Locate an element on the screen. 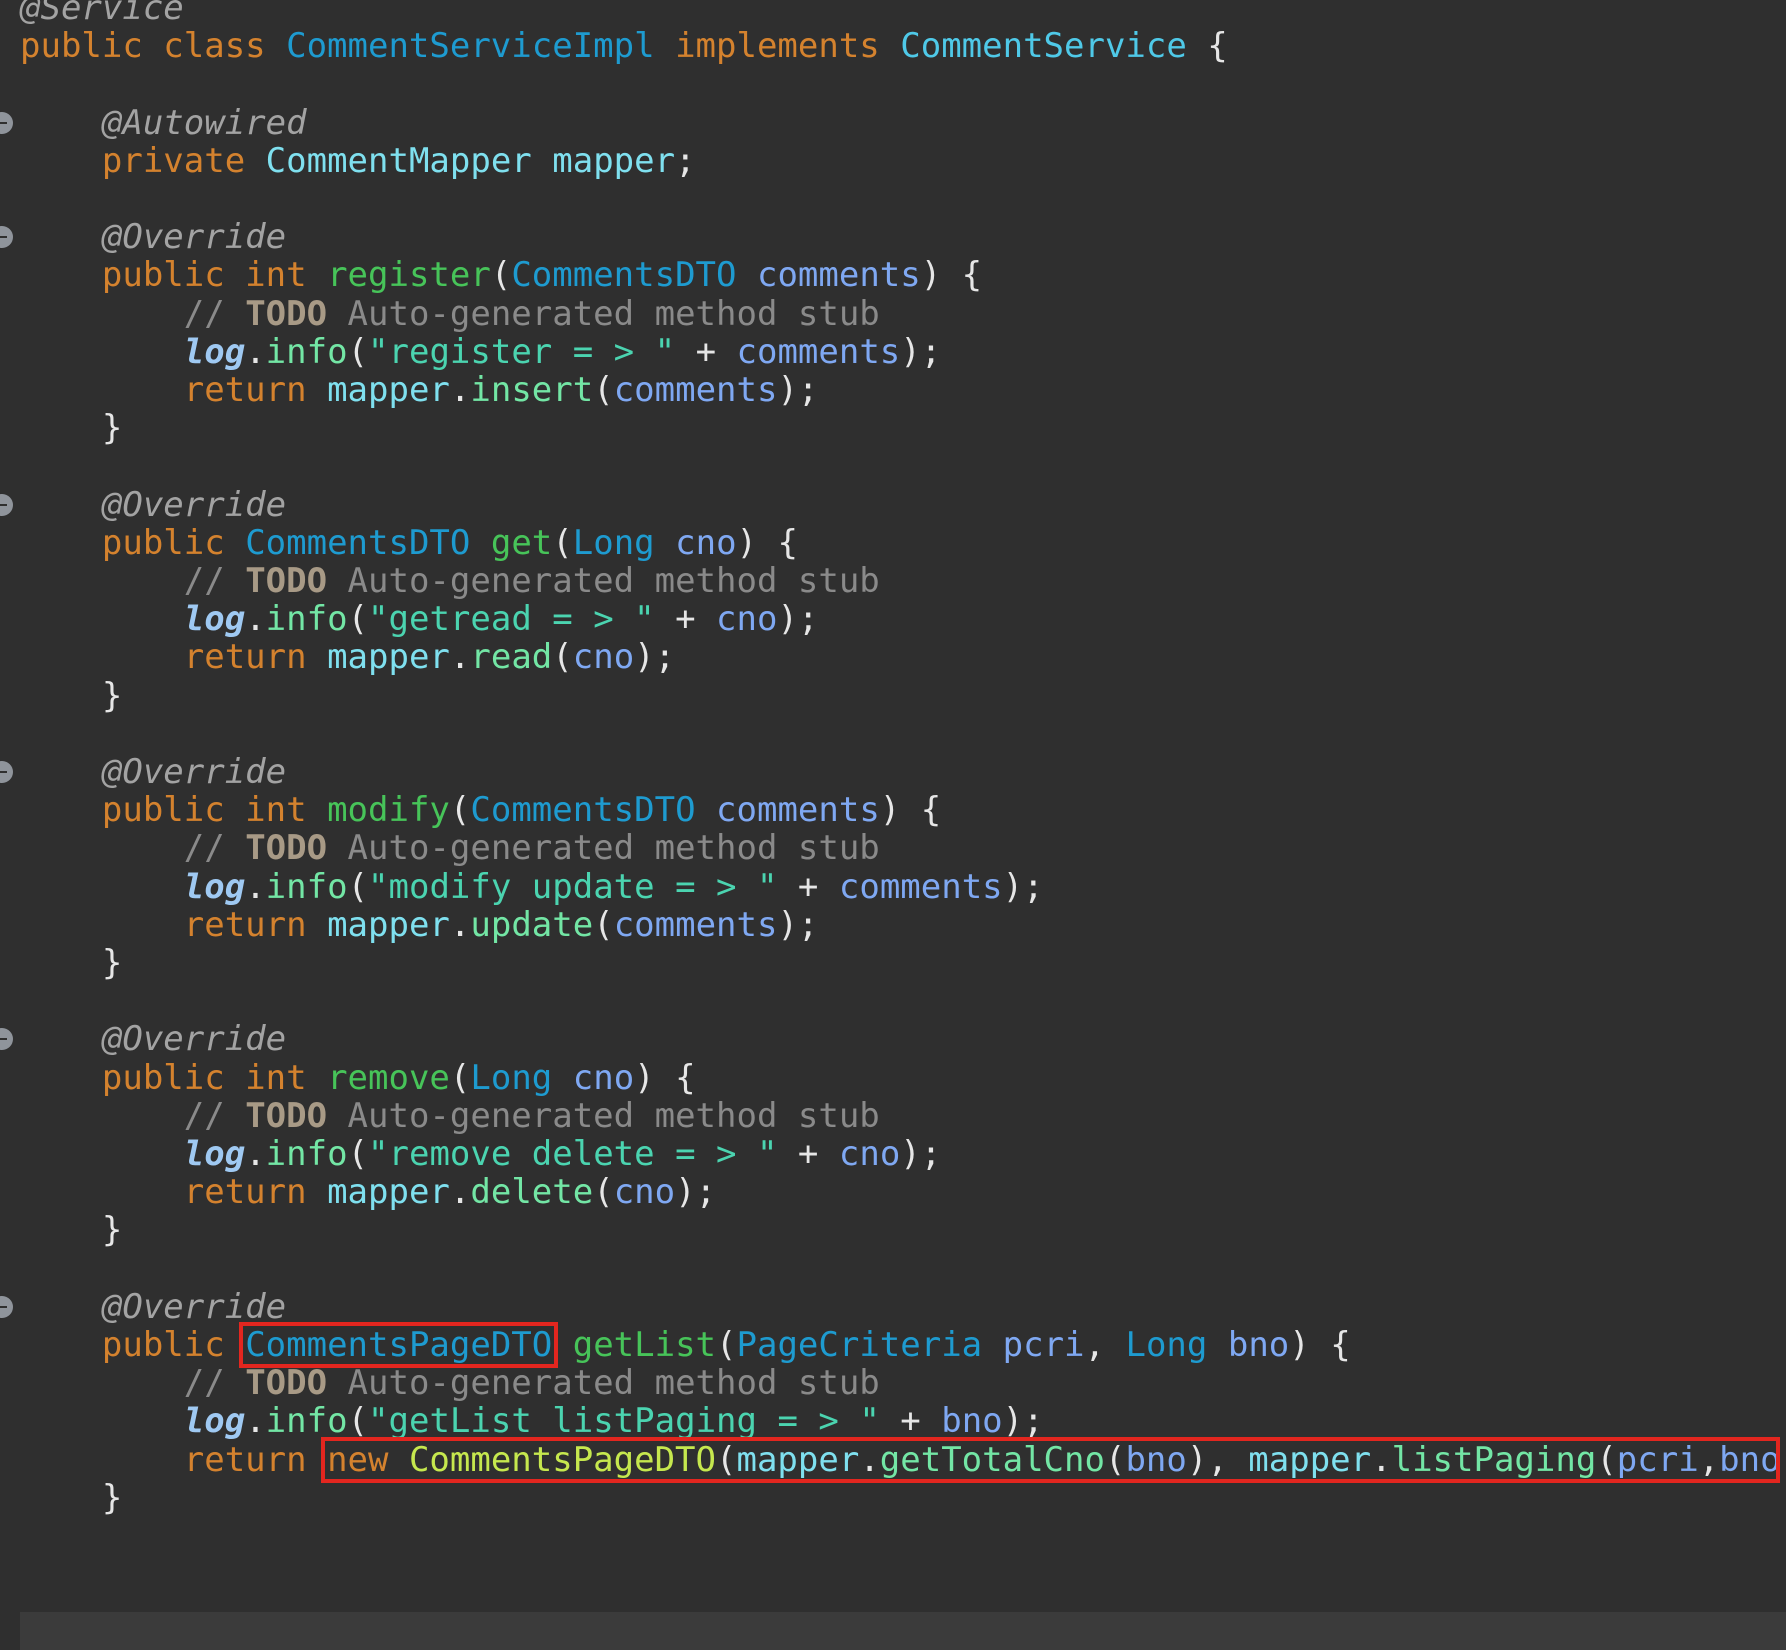 The height and width of the screenshot is (1650, 1786). code-line: // TODO Auto-generated method stub is located at coordinates (450, 1116).